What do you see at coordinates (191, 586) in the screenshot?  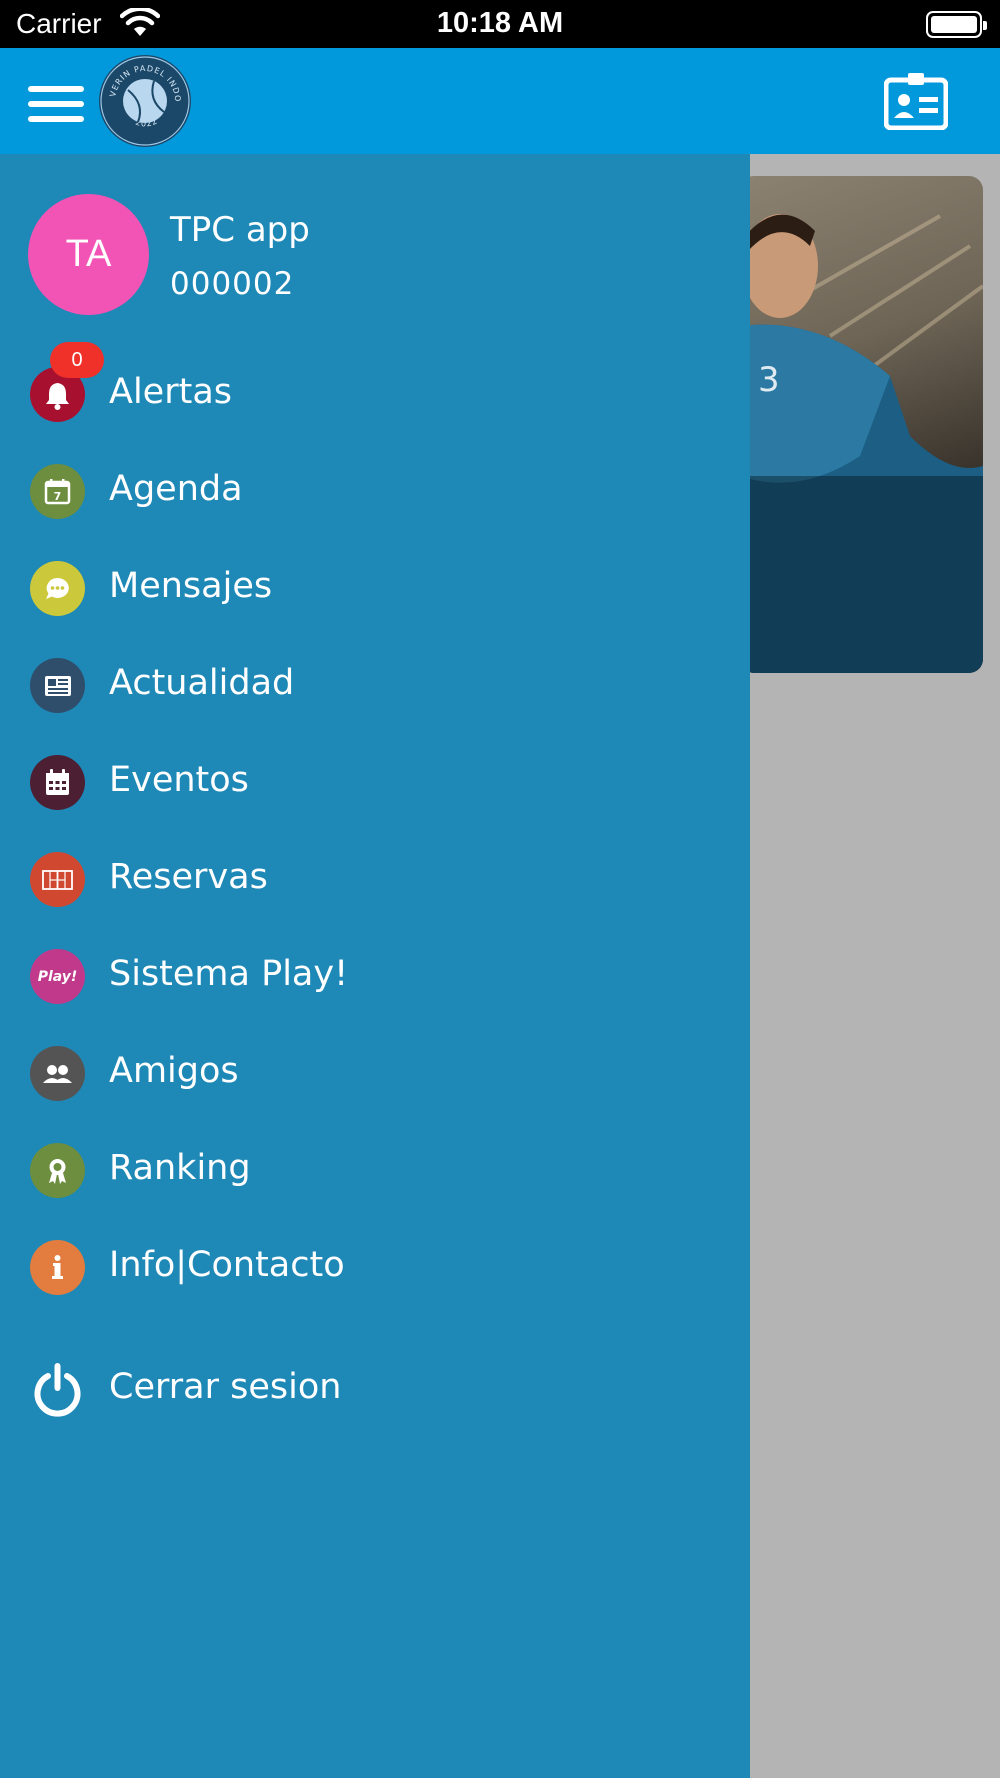 I see `menu-item-label: Mensajes` at bounding box center [191, 586].